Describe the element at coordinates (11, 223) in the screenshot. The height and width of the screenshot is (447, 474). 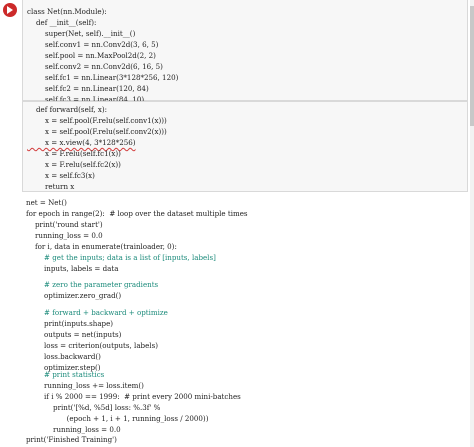
I see `cell-gutter` at that location.